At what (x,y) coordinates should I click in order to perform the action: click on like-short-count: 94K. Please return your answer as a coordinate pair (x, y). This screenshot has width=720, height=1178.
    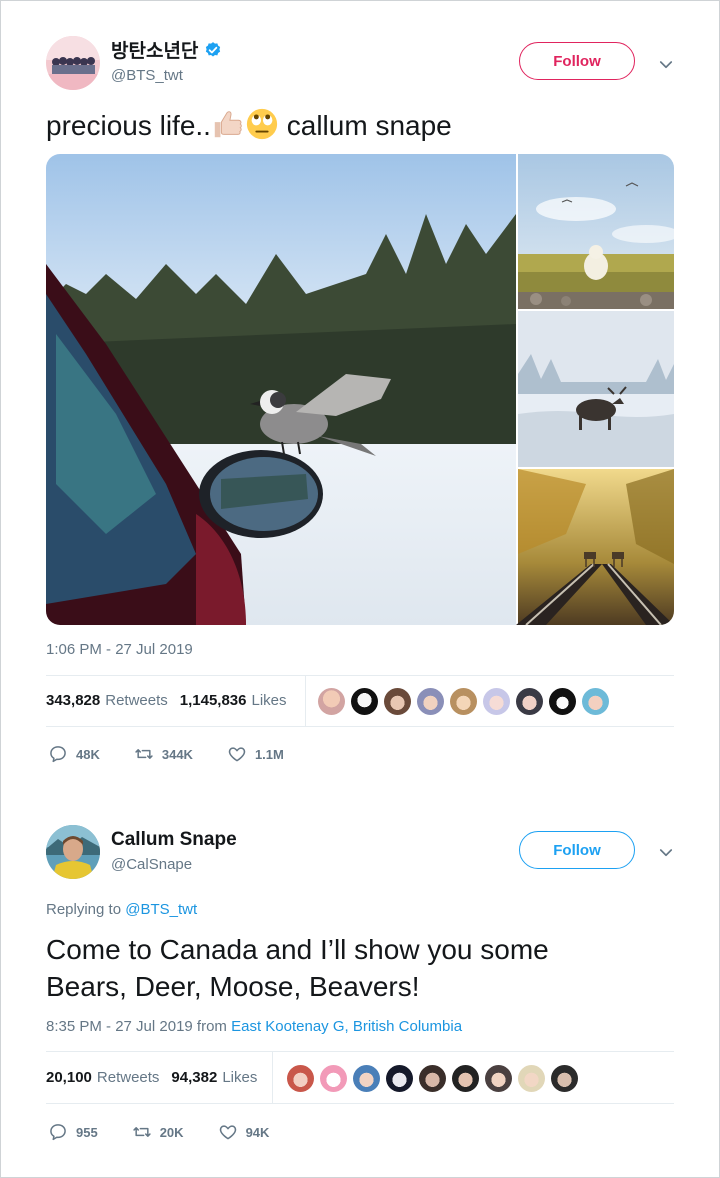
    Looking at the image, I should click on (257, 1132).